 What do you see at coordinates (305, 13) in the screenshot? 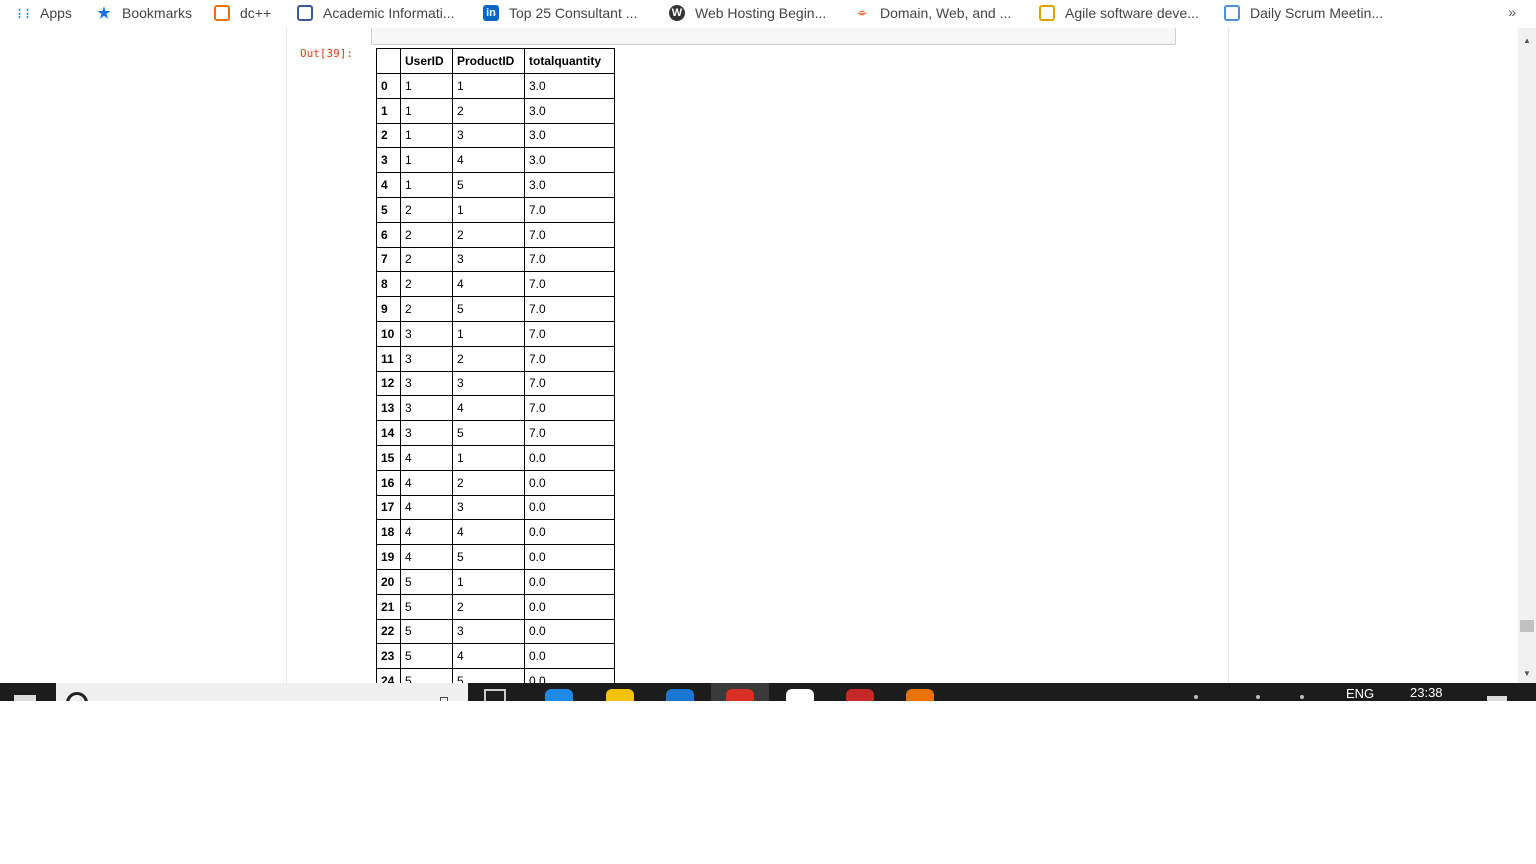
I see `academic-icon` at bounding box center [305, 13].